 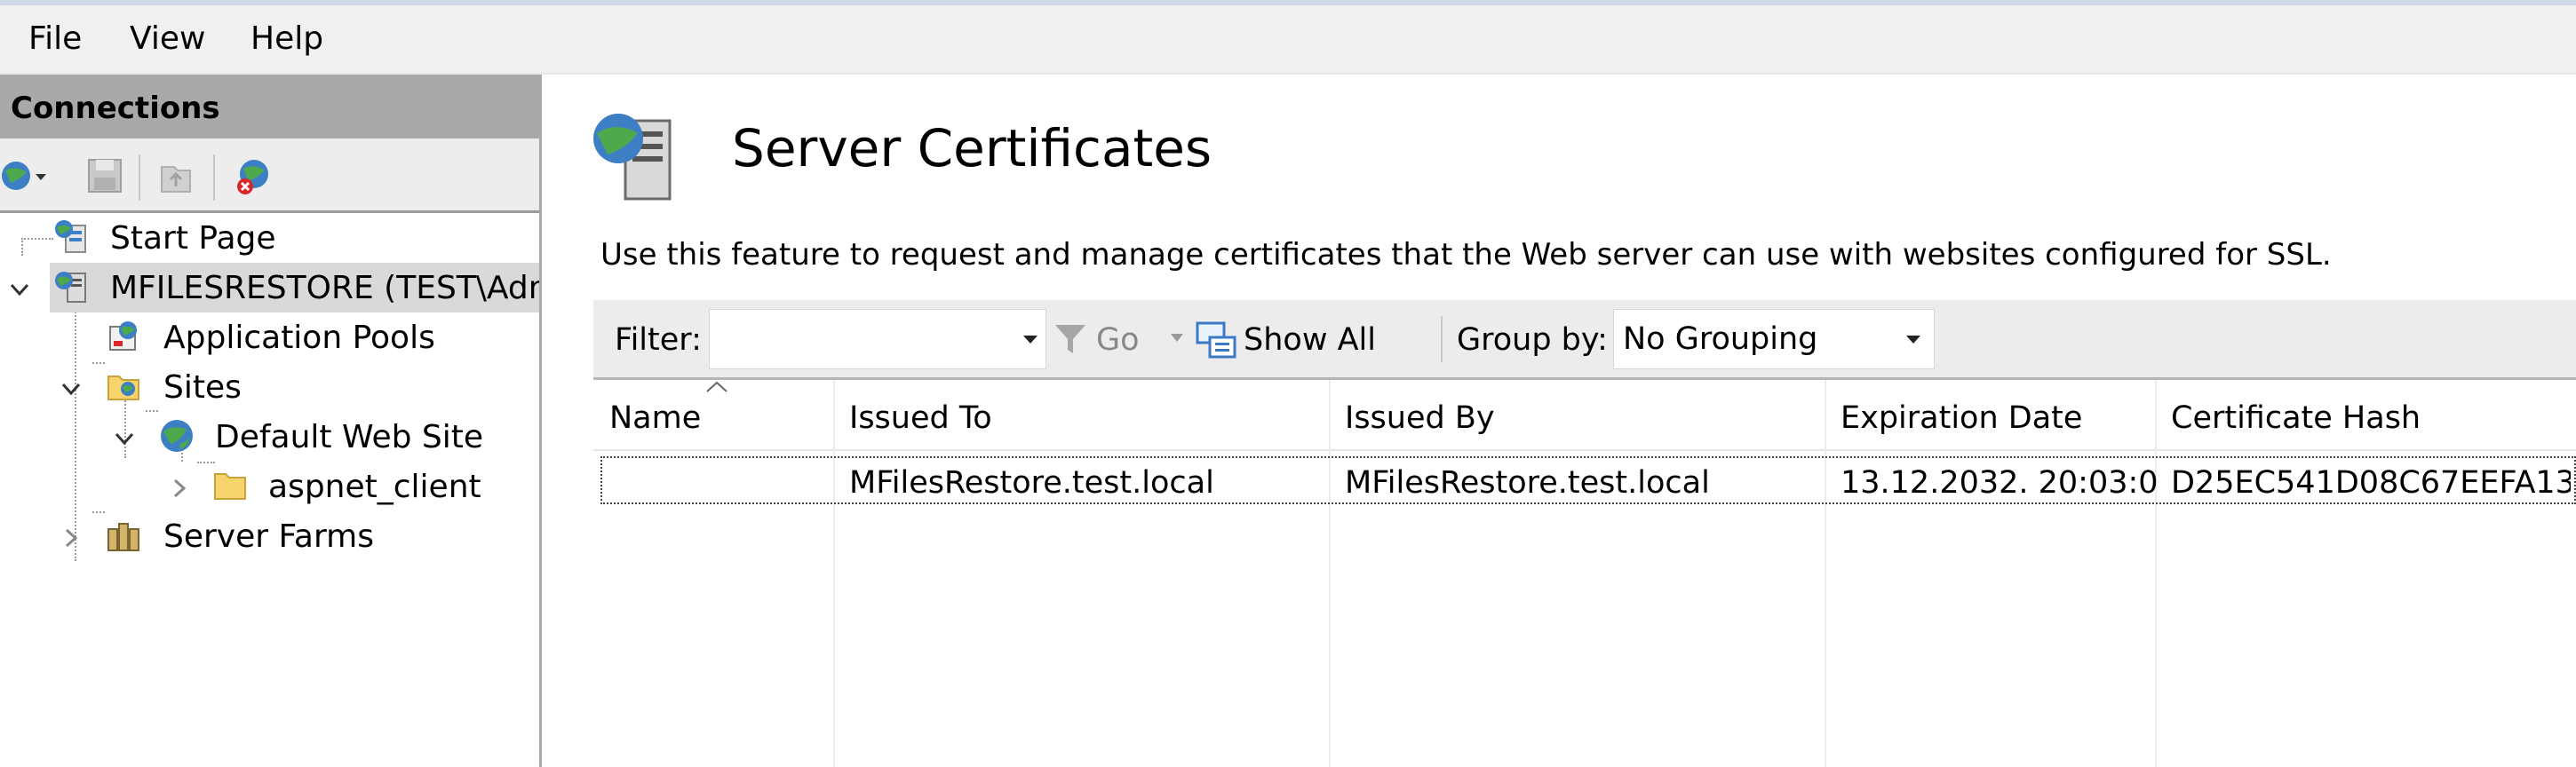 I want to click on column-header-expiration-date: Expiration Date, so click(x=1990, y=415).